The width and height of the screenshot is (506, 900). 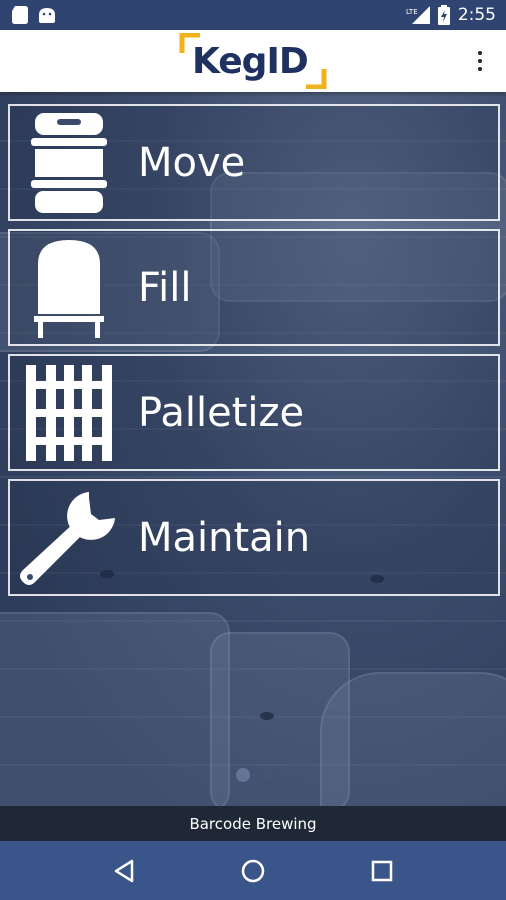 I want to click on logo-text: KegID, so click(x=250, y=61).